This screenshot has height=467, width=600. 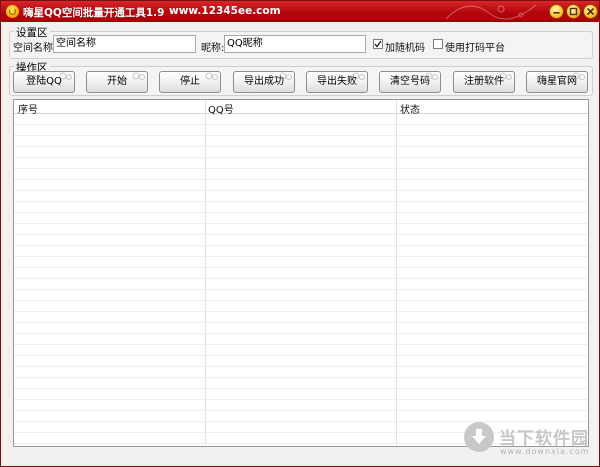 I want to click on export-failed-button-label: 导出失败, so click(x=337, y=81).